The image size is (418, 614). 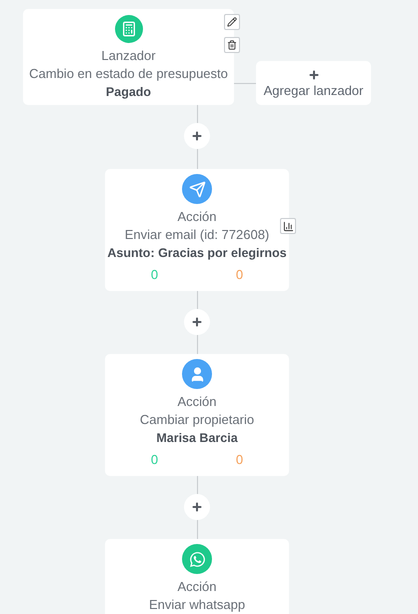 I want to click on edit-button, so click(x=232, y=22).